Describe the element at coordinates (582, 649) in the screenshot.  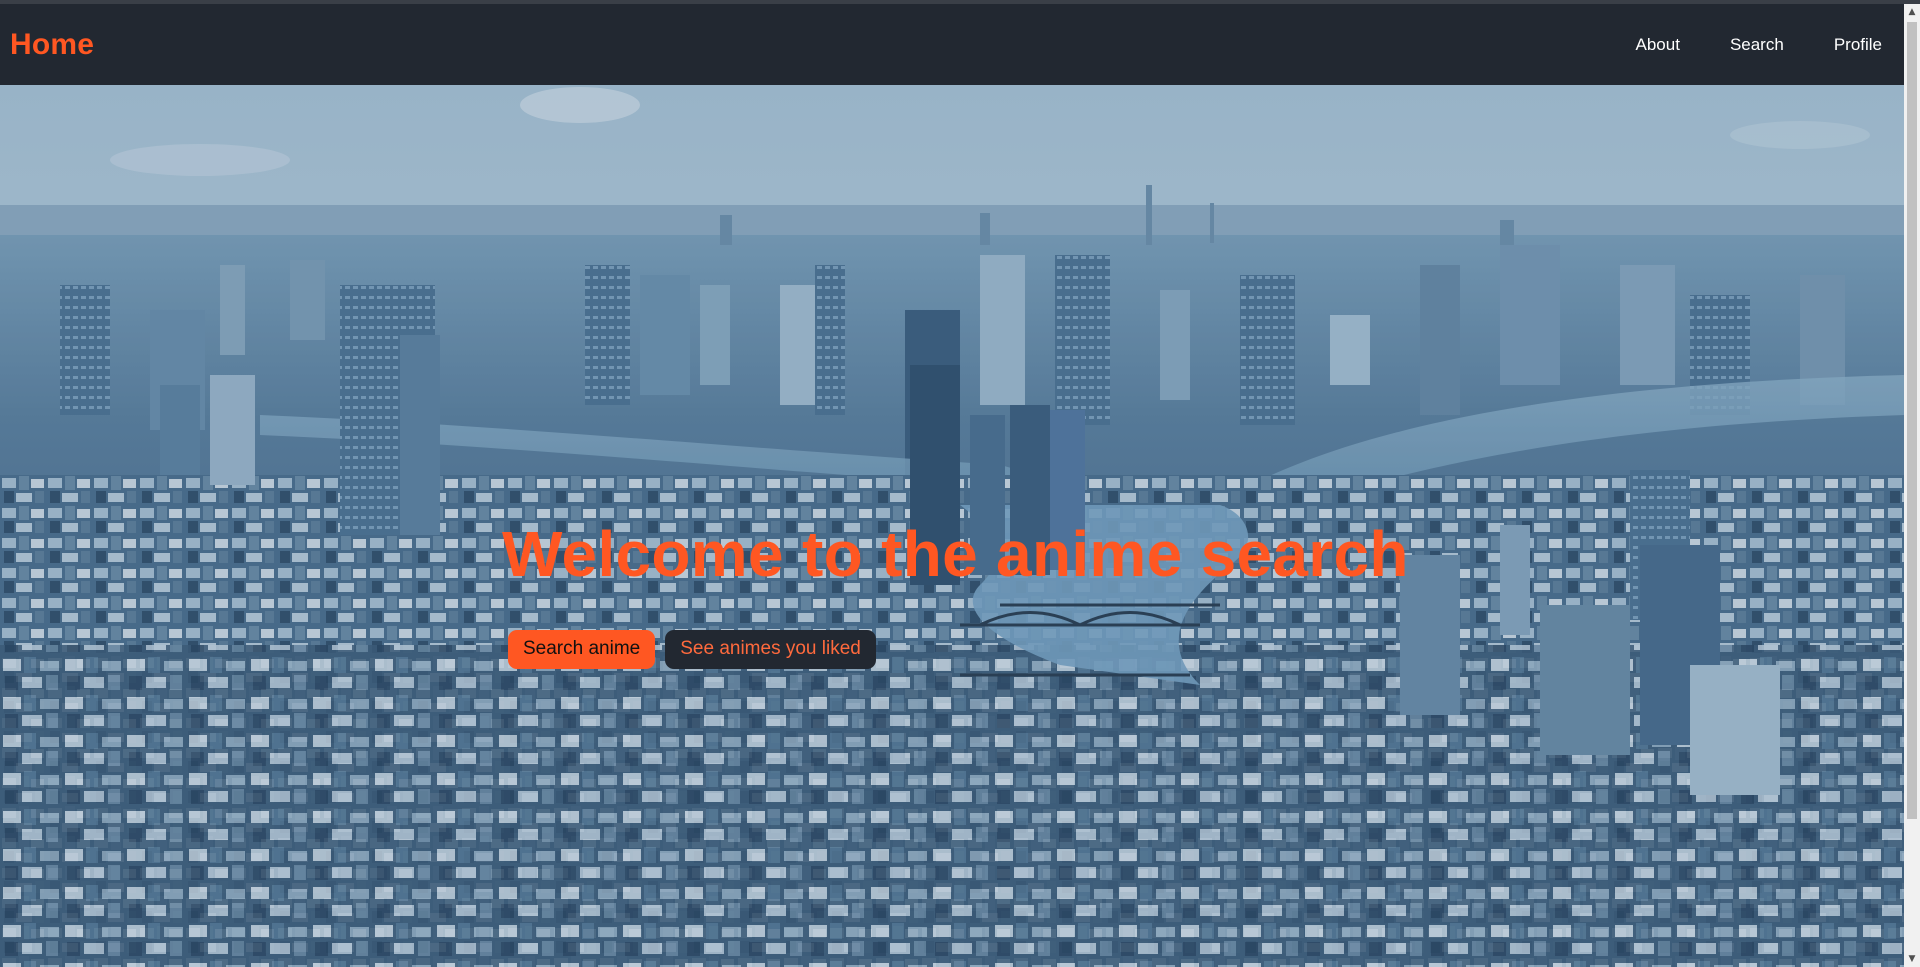
I see `search-anime-button: Search anime` at that location.